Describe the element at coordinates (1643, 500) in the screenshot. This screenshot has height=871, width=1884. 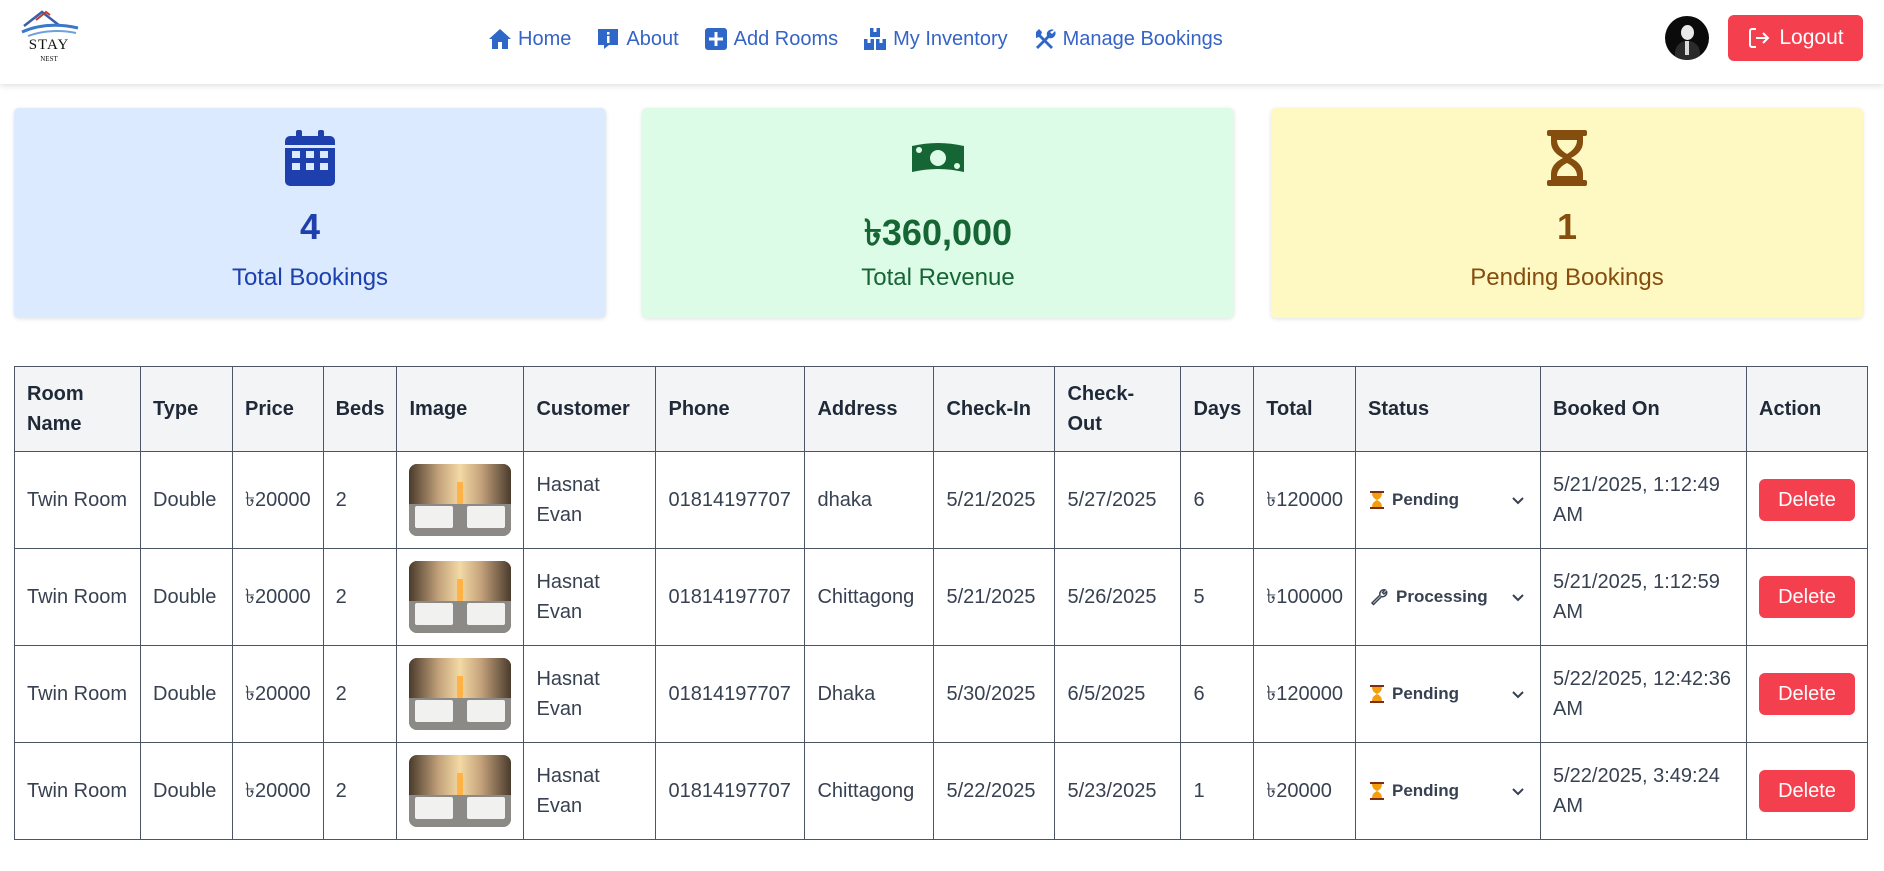
I see `cell-booked-on: 5/21/2025, 1:12:49 AM` at that location.